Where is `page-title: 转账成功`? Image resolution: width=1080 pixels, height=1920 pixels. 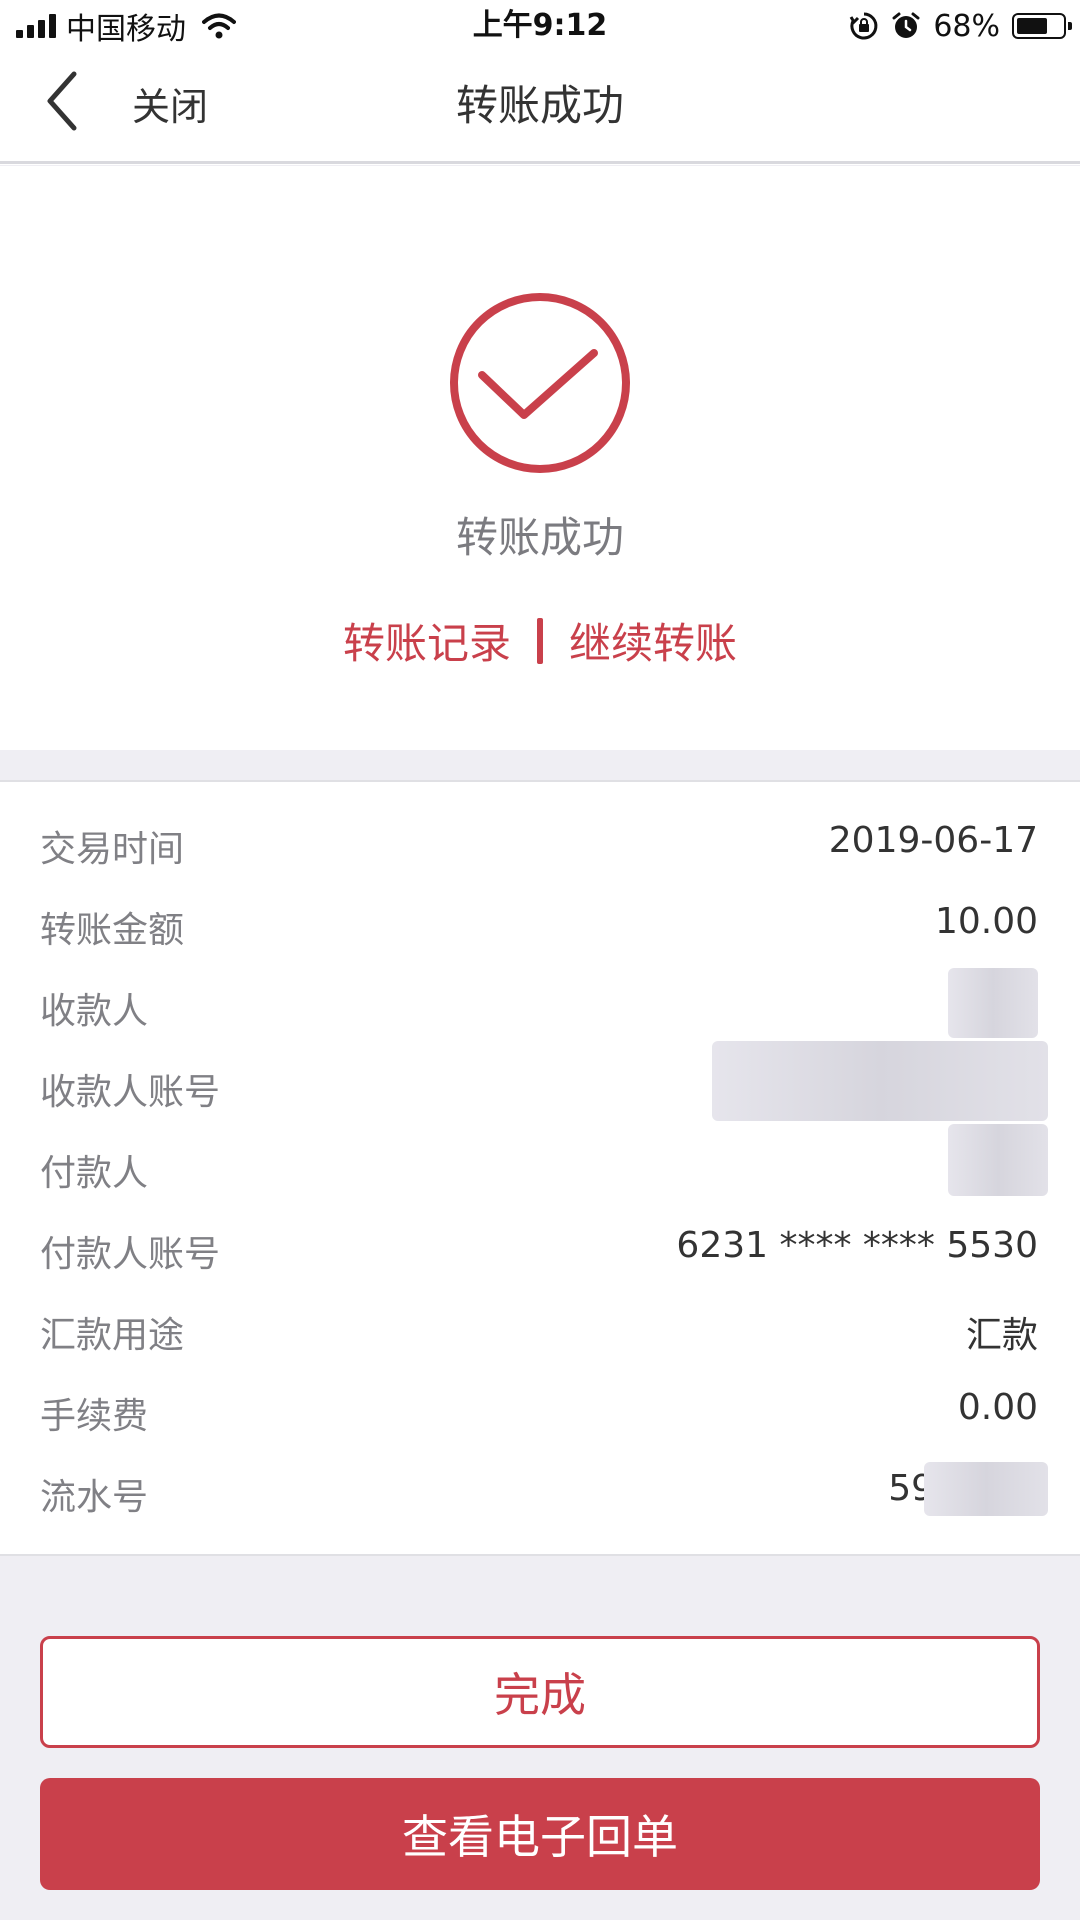 page-title: 转账成功 is located at coordinates (539, 105).